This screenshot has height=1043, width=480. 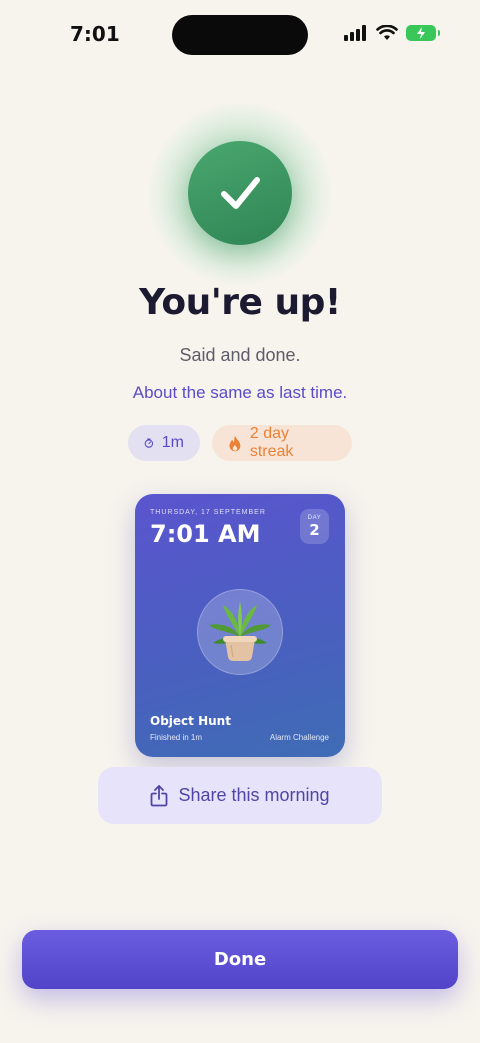 I want to click on day-badge: DAY 2, so click(x=314, y=526).